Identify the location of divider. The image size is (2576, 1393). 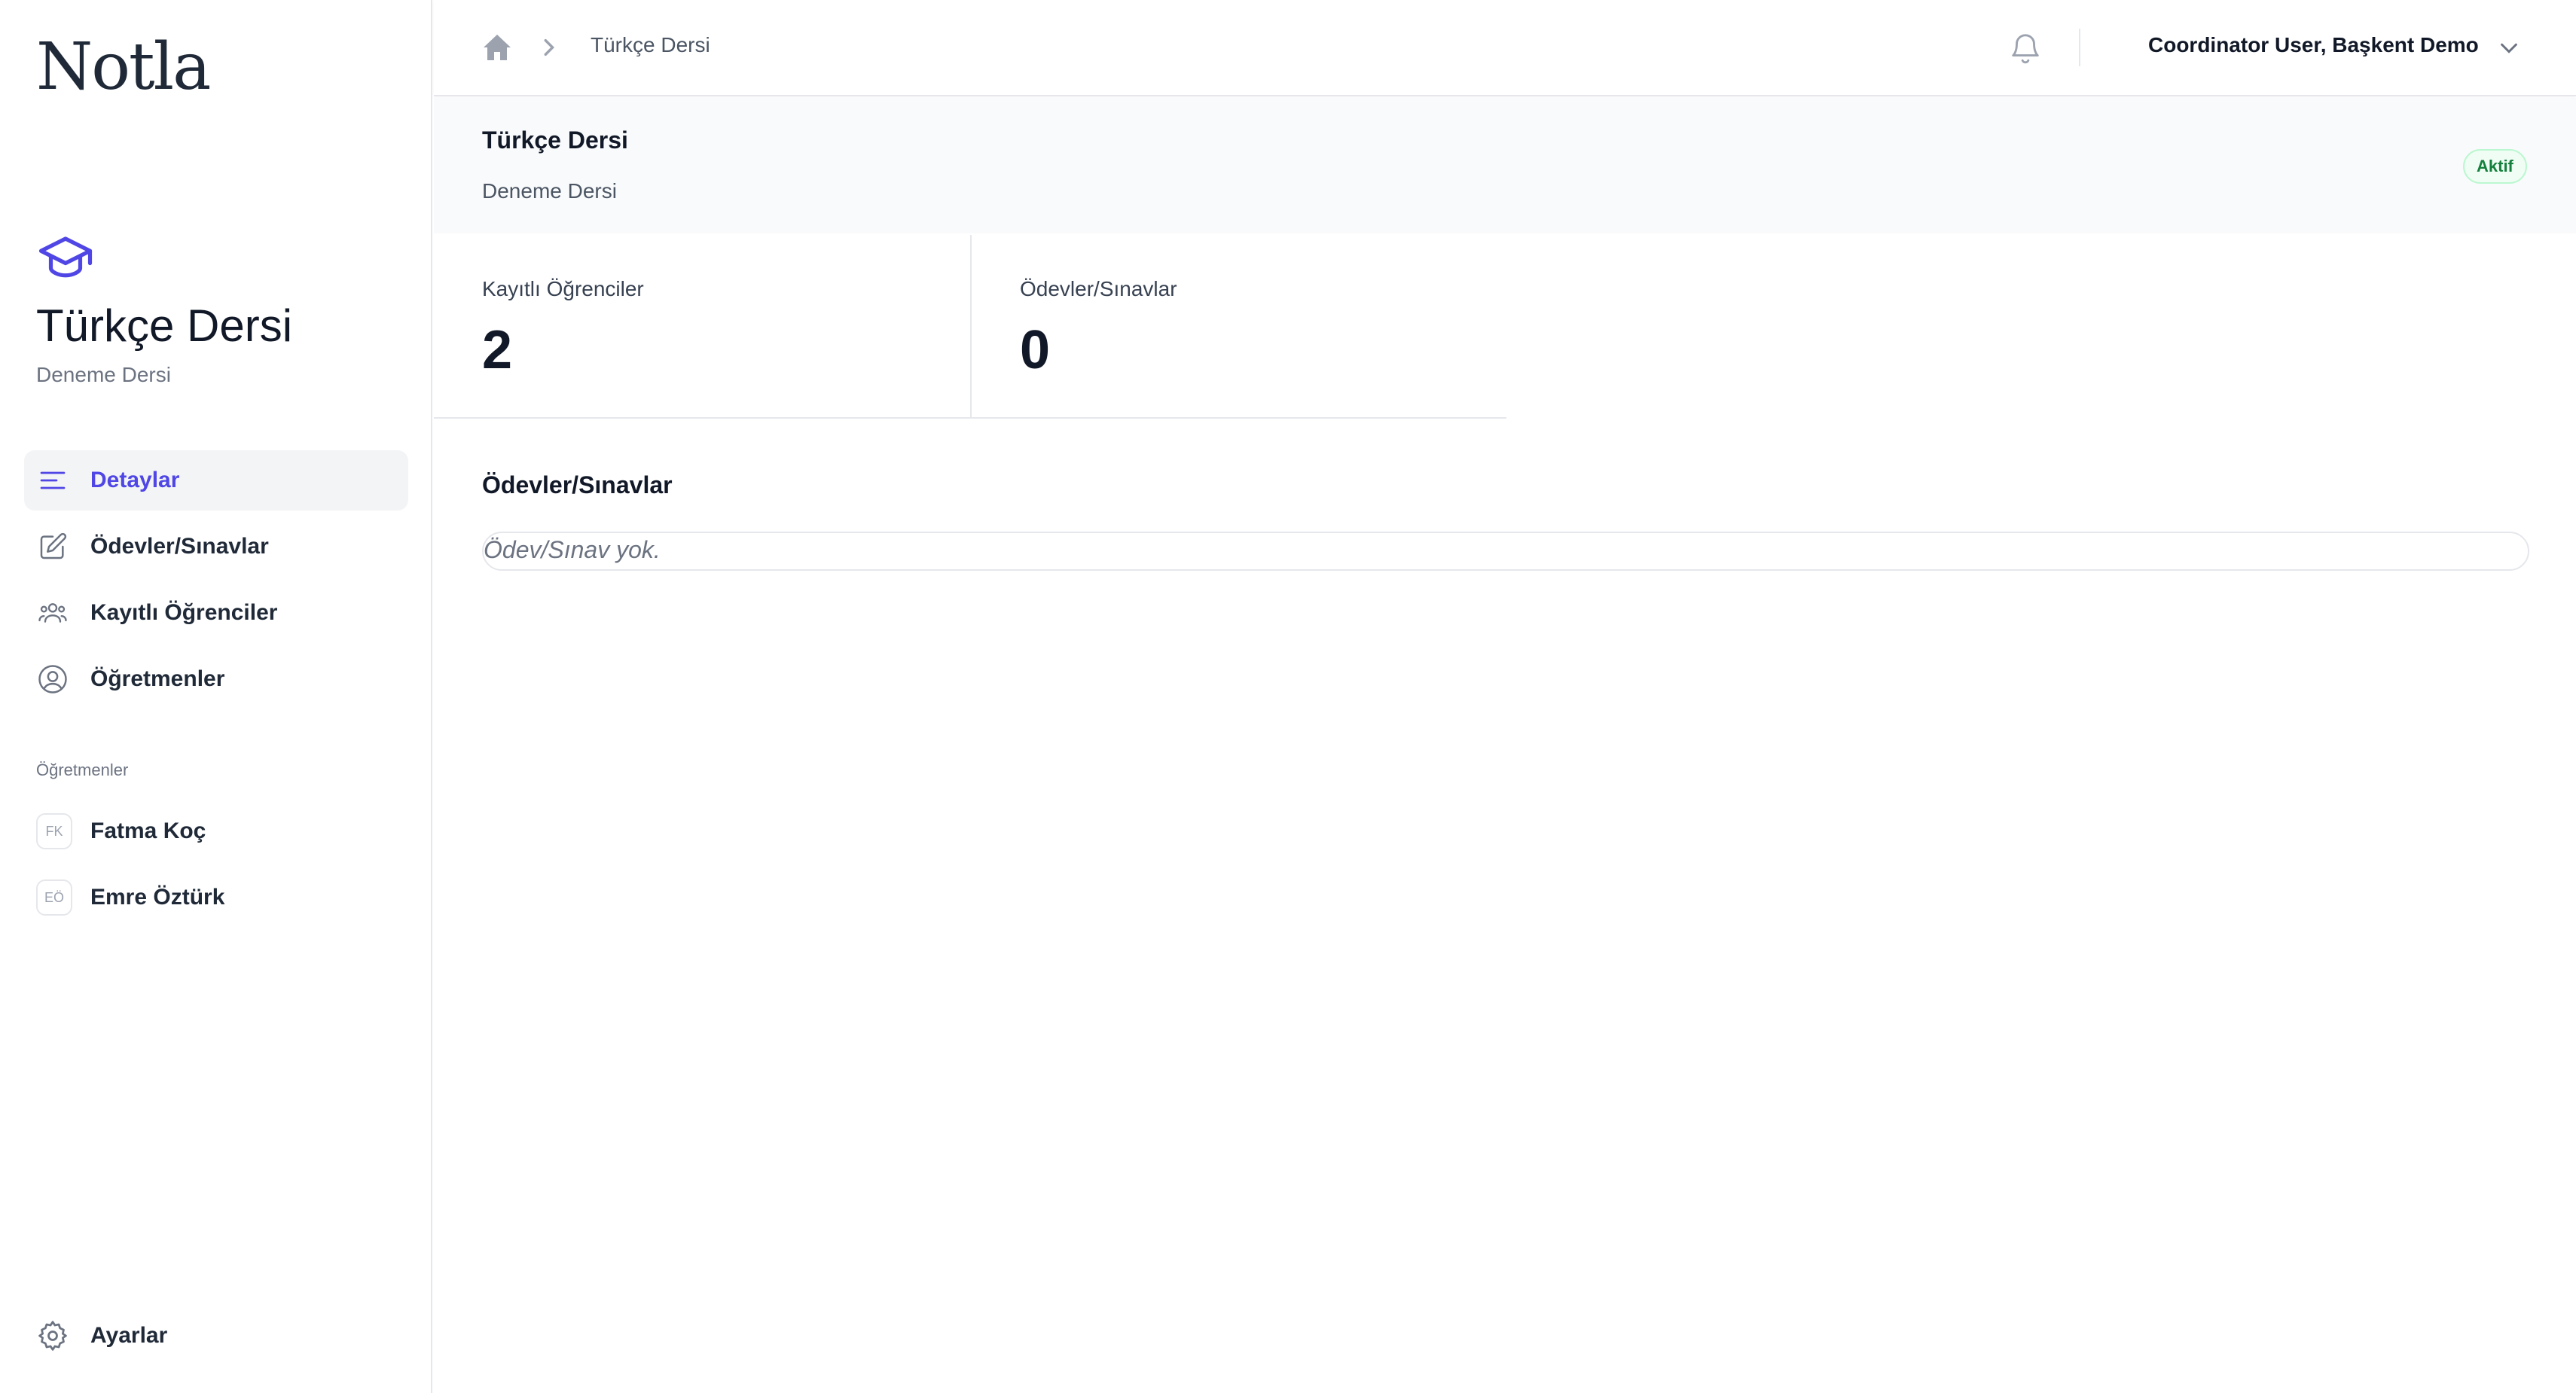
(2080, 47).